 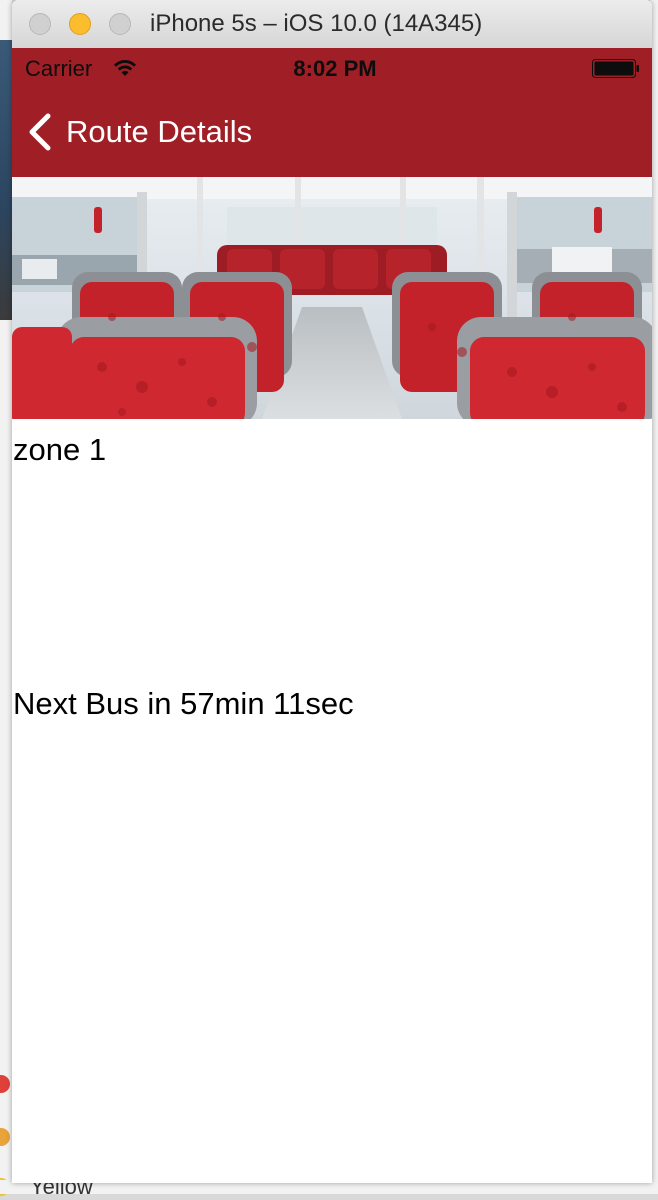 I want to click on status-bar: Carrier 8:02 PM, so click(x=332, y=69).